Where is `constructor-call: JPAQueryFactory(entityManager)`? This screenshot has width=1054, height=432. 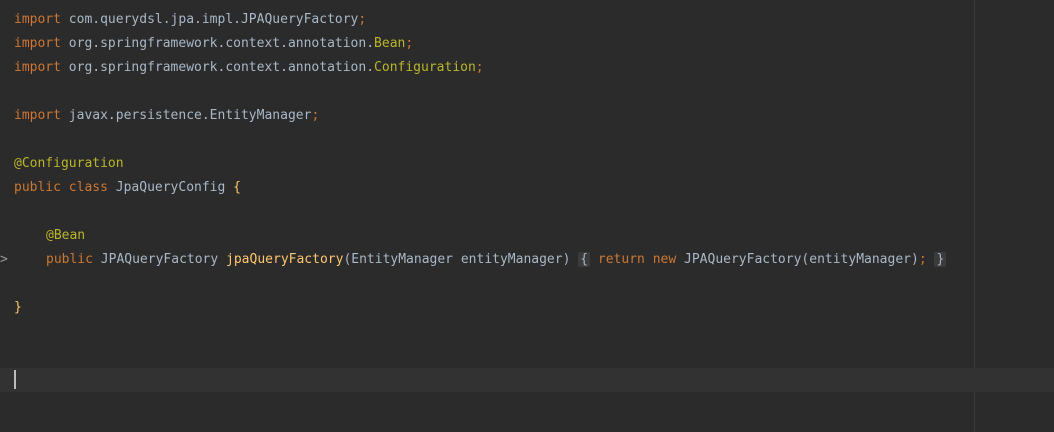
constructor-call: JPAQueryFactory(entityManager) is located at coordinates (801, 259).